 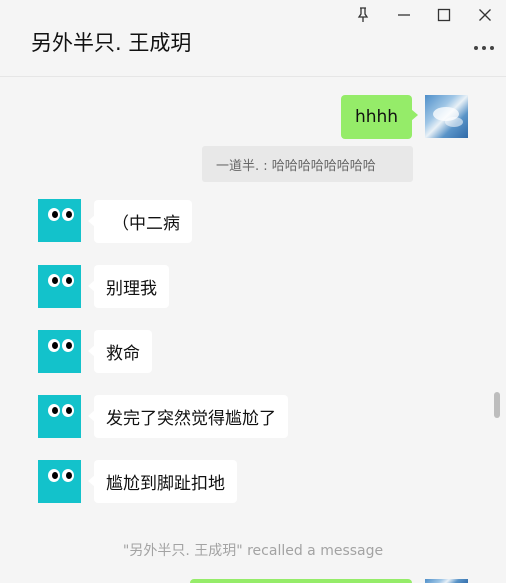 What do you see at coordinates (128, 286) in the screenshot?
I see `received-message-bubble: 别理我` at bounding box center [128, 286].